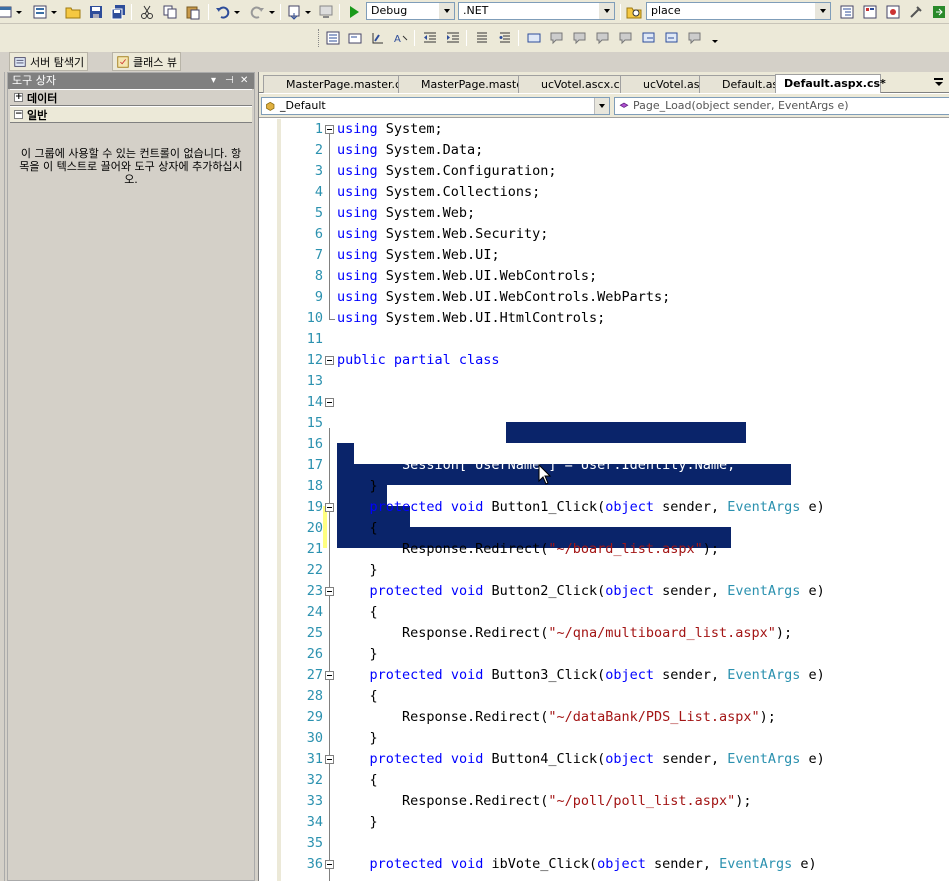  I want to click on active-files-menu-icon, so click(939, 83).